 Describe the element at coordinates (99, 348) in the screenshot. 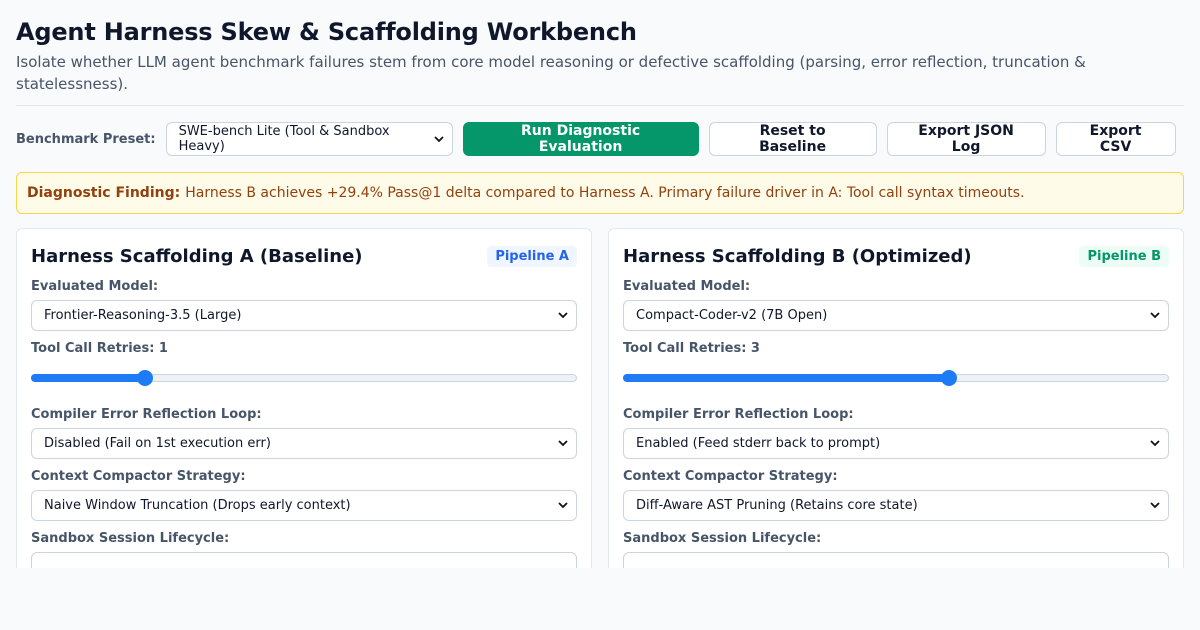

I see `retries-label-a: Tool Call Retries: 1` at that location.